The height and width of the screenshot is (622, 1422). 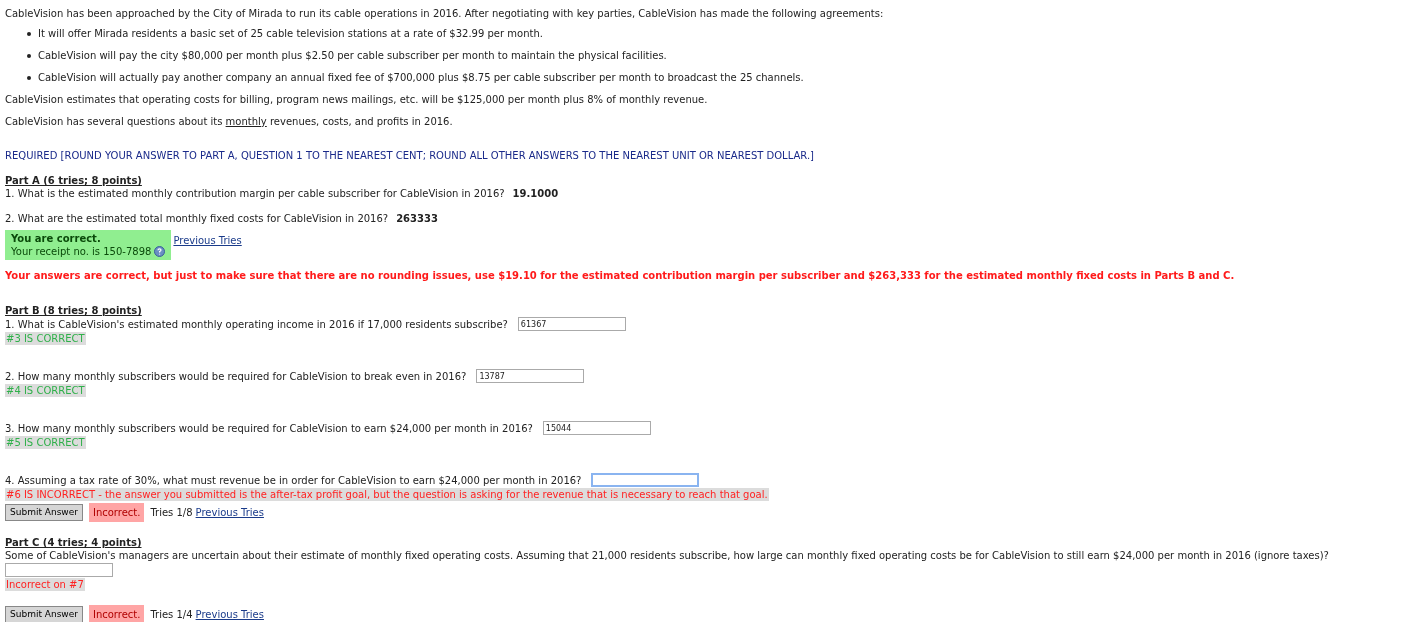 What do you see at coordinates (197, 218) in the screenshot?
I see `question-text: 2. What are the estimated total monthly fixed costs for CableVision in 2016?` at bounding box center [197, 218].